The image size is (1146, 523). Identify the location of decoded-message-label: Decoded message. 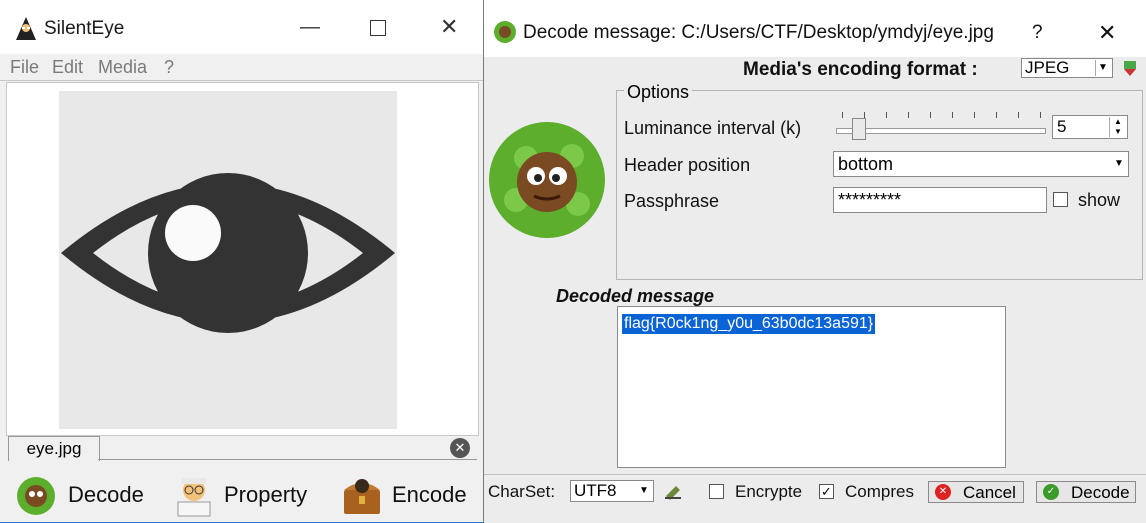
(635, 296).